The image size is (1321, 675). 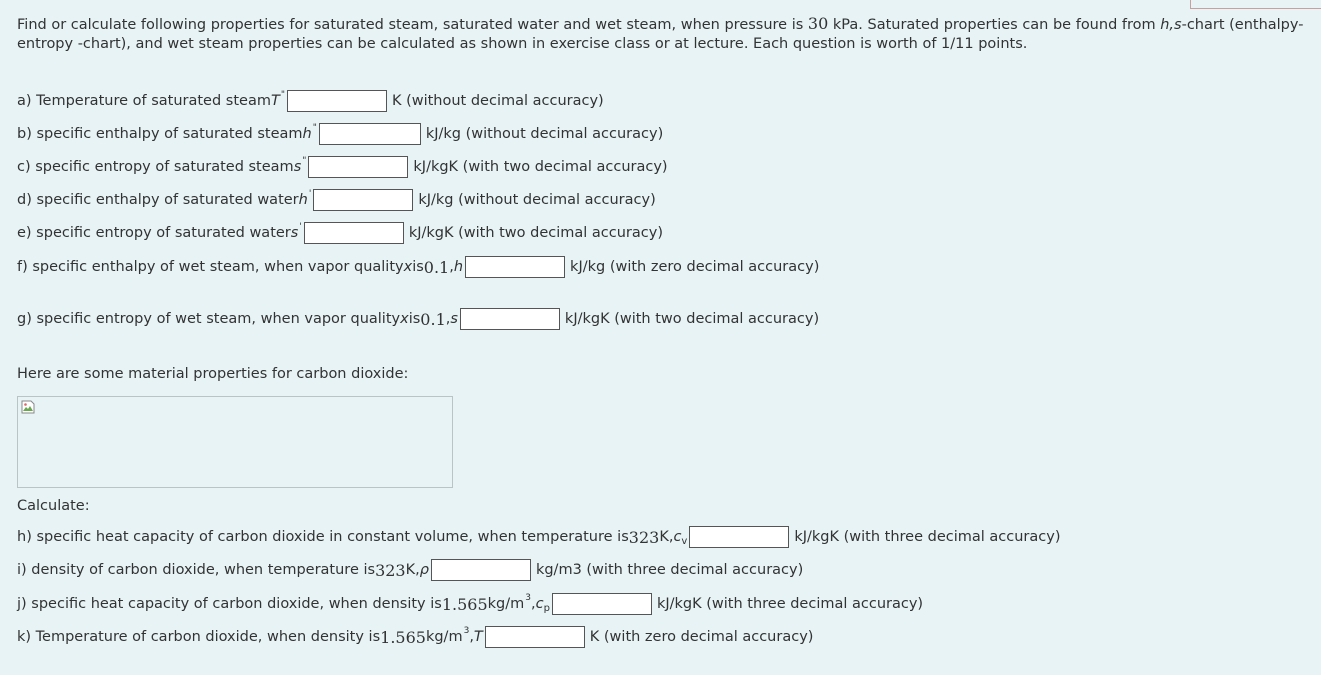 I want to click on question-j-symbol: c, so click(x=539, y=604).